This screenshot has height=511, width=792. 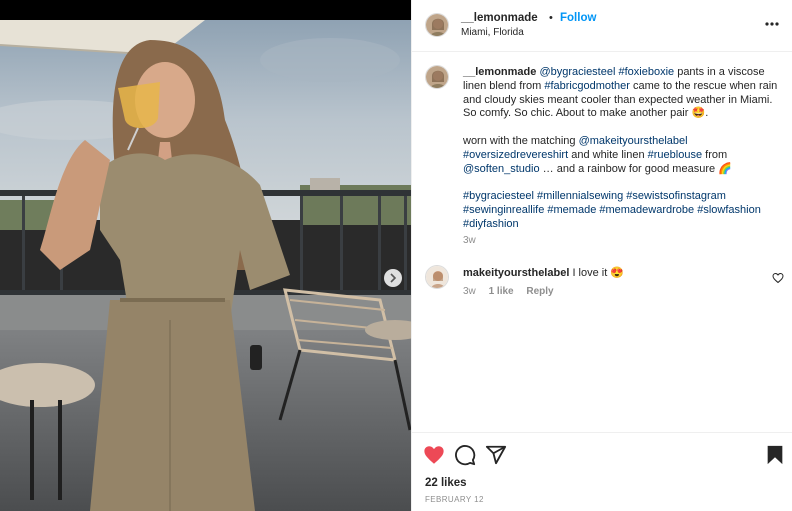 What do you see at coordinates (501, 169) in the screenshot?
I see `mention-link: @soften_studio` at bounding box center [501, 169].